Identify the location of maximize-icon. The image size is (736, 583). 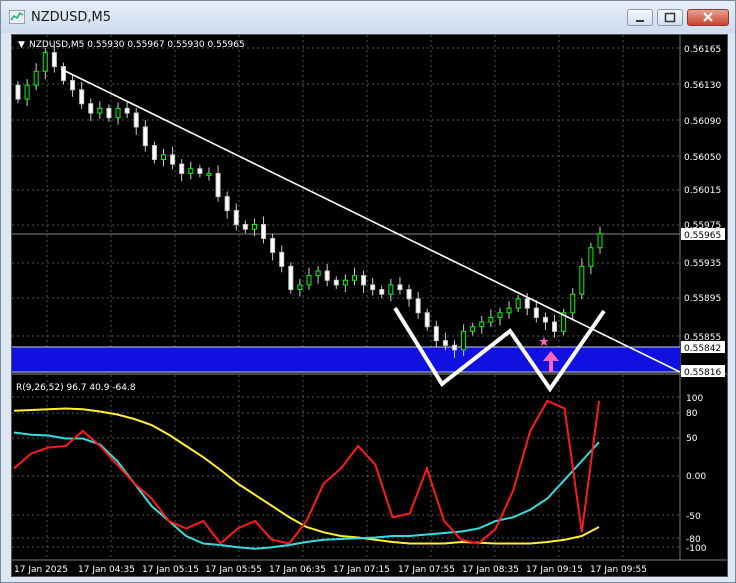
(670, 17).